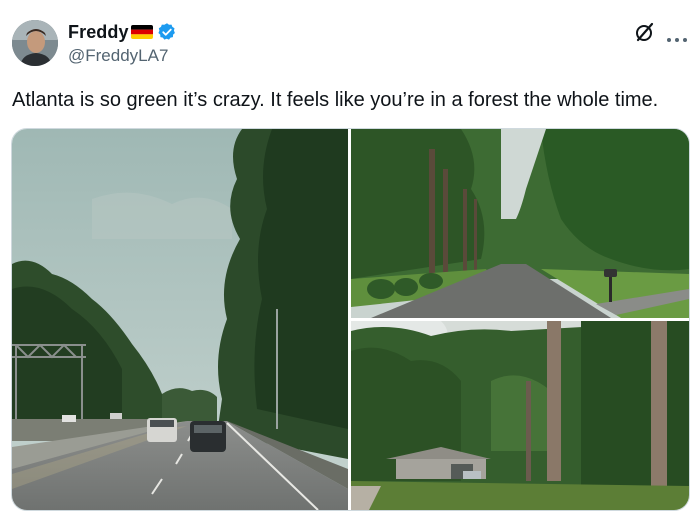 The width and height of the screenshot is (700, 519). What do you see at coordinates (645, 32) in the screenshot?
I see `grok-icon` at bounding box center [645, 32].